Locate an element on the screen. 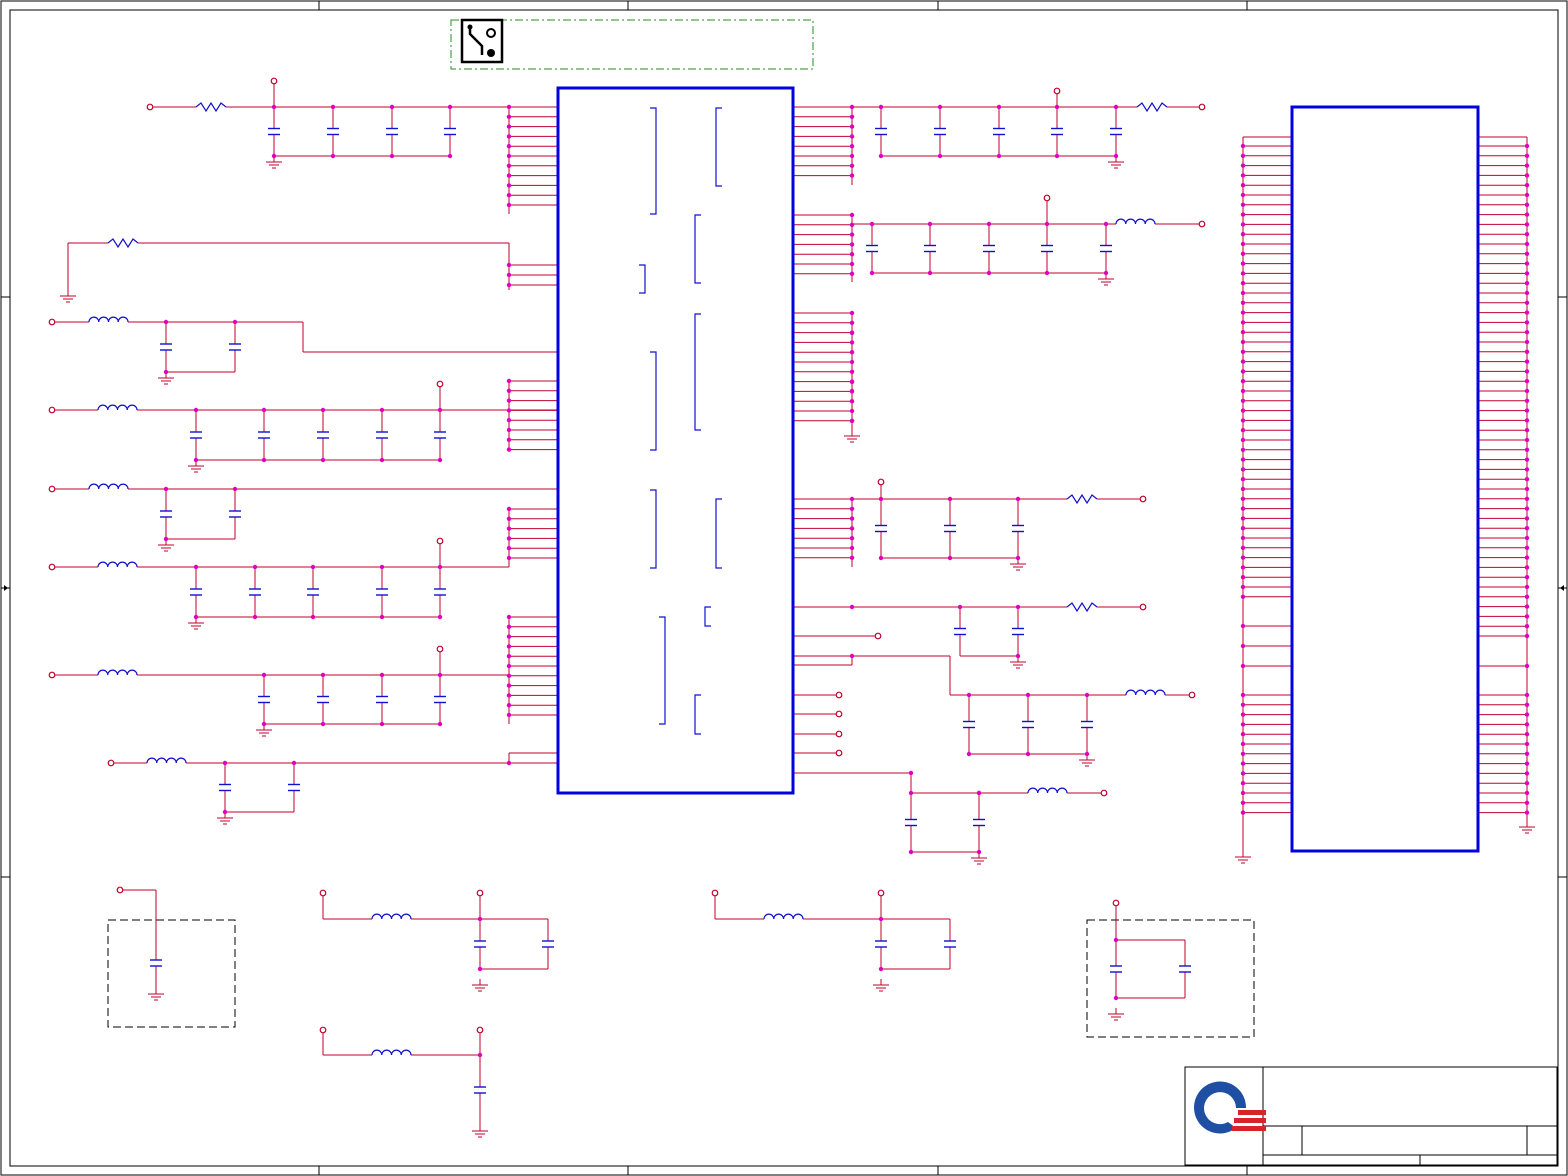 The width and height of the screenshot is (1568, 1176). connector-ic is located at coordinates (1385, 479).